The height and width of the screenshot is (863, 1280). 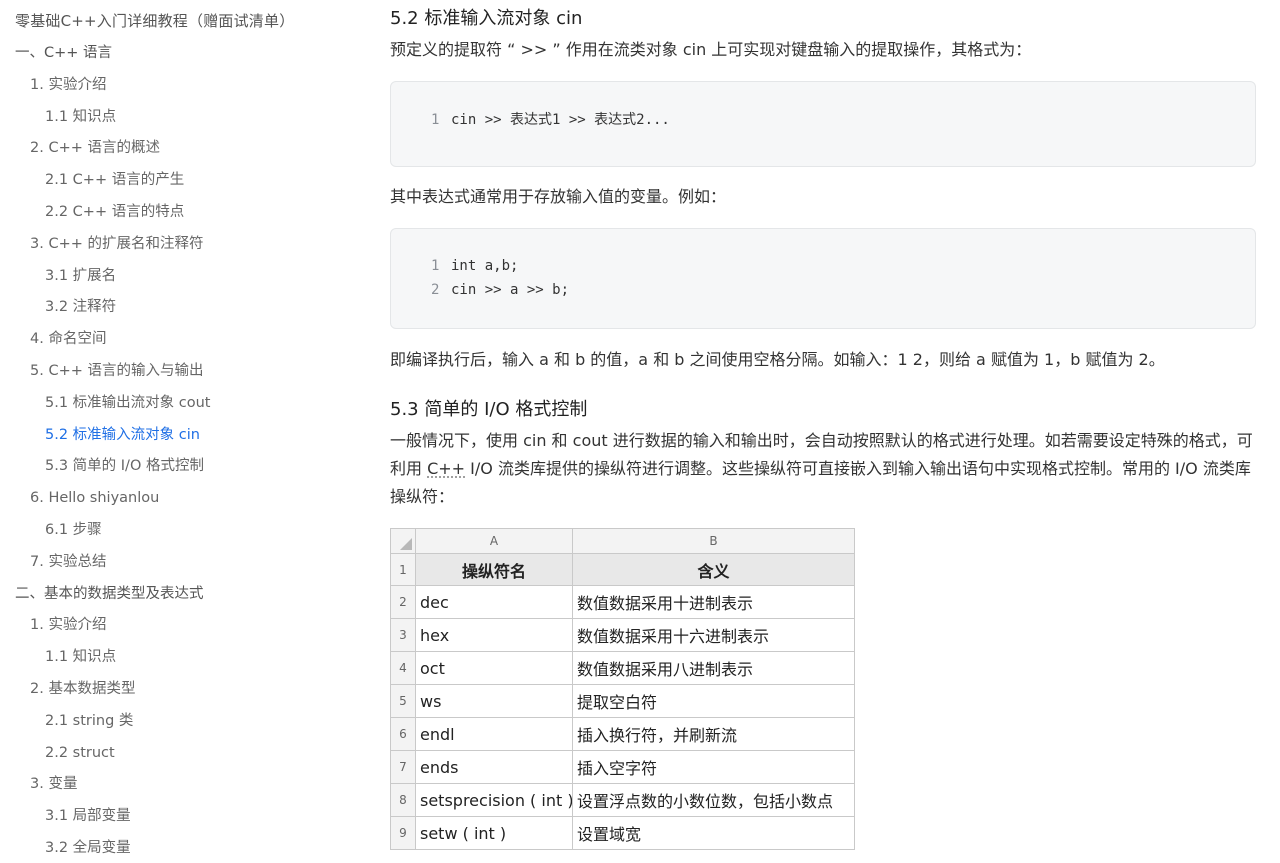 I want to click on paragraph-expression-note: 其中表达式通常用于存放输入值的变量。例如：, so click(x=558, y=196).